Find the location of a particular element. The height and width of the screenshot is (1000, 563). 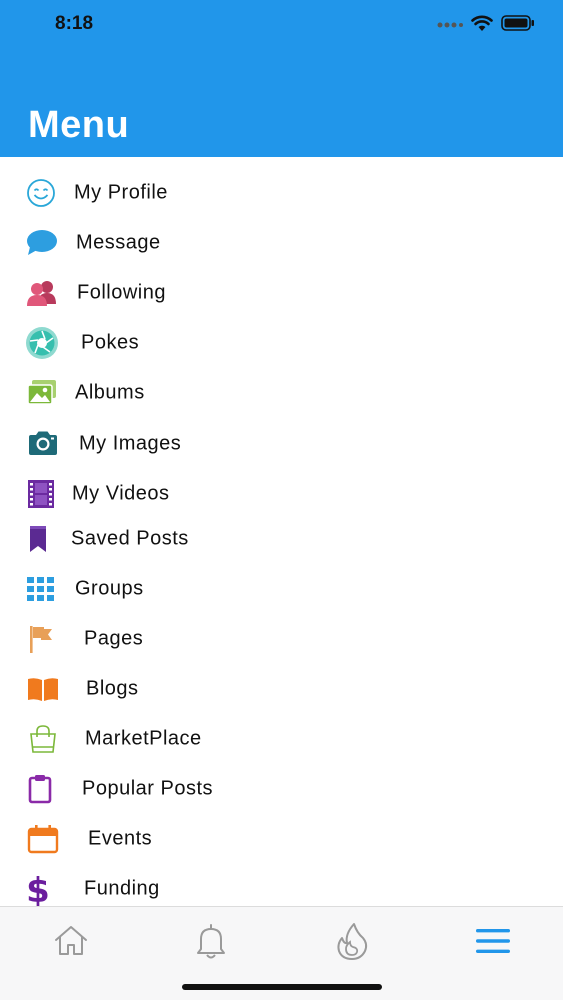

shopping-bag-icon is located at coordinates (43, 739).